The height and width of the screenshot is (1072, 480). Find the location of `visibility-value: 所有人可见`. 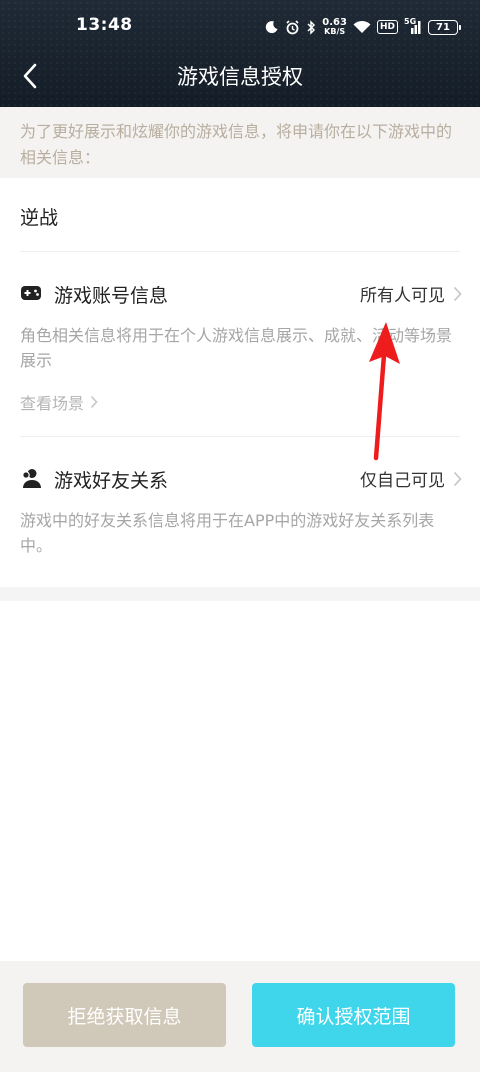

visibility-value: 所有人可见 is located at coordinates (402, 296).